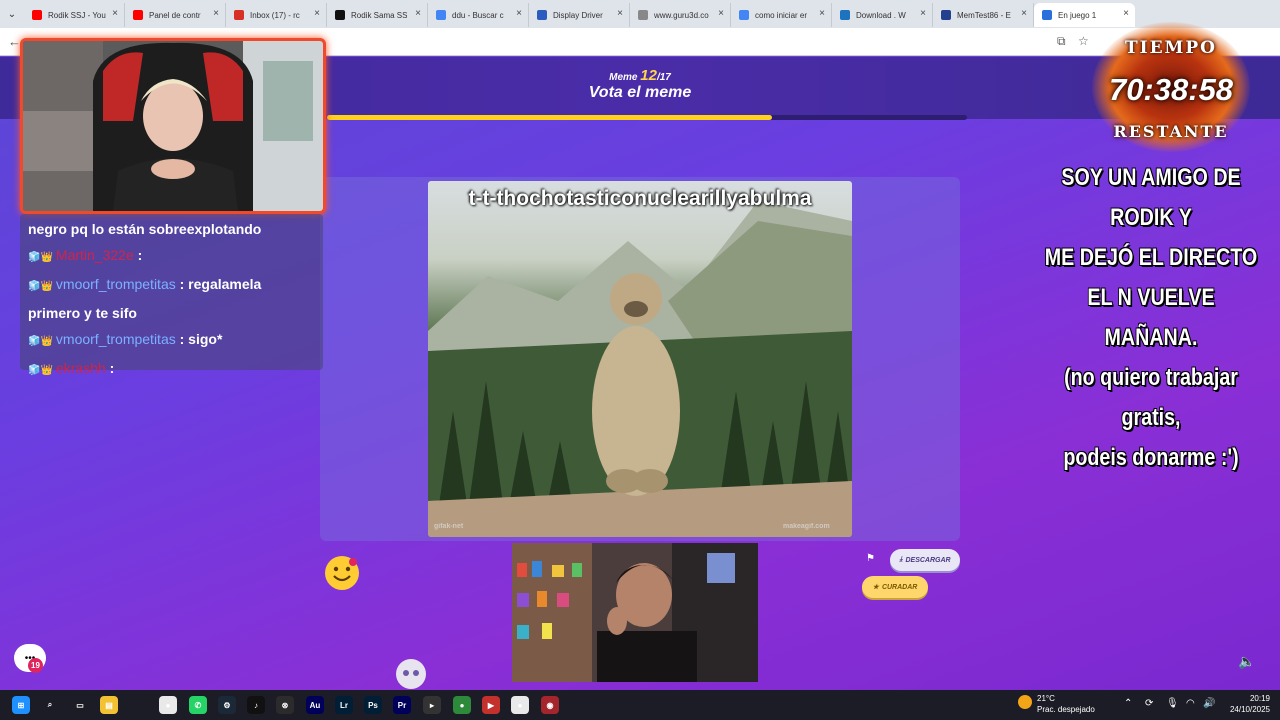 The height and width of the screenshot is (720, 1280). I want to click on app-red-icon: ▶, so click(491, 705).